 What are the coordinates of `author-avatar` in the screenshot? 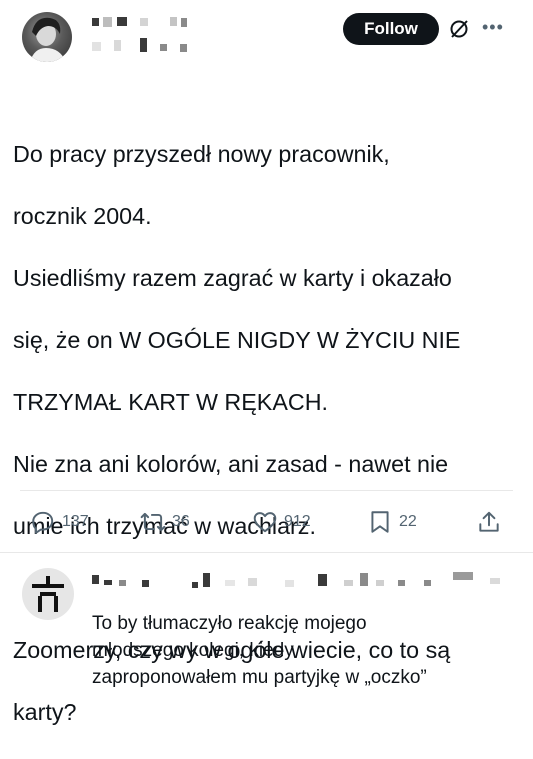 It's located at (47, 37).